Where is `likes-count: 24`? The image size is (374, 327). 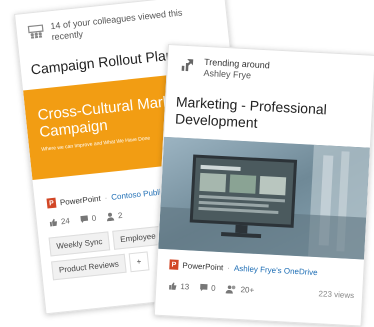 likes-count: 24 is located at coordinates (65, 221).